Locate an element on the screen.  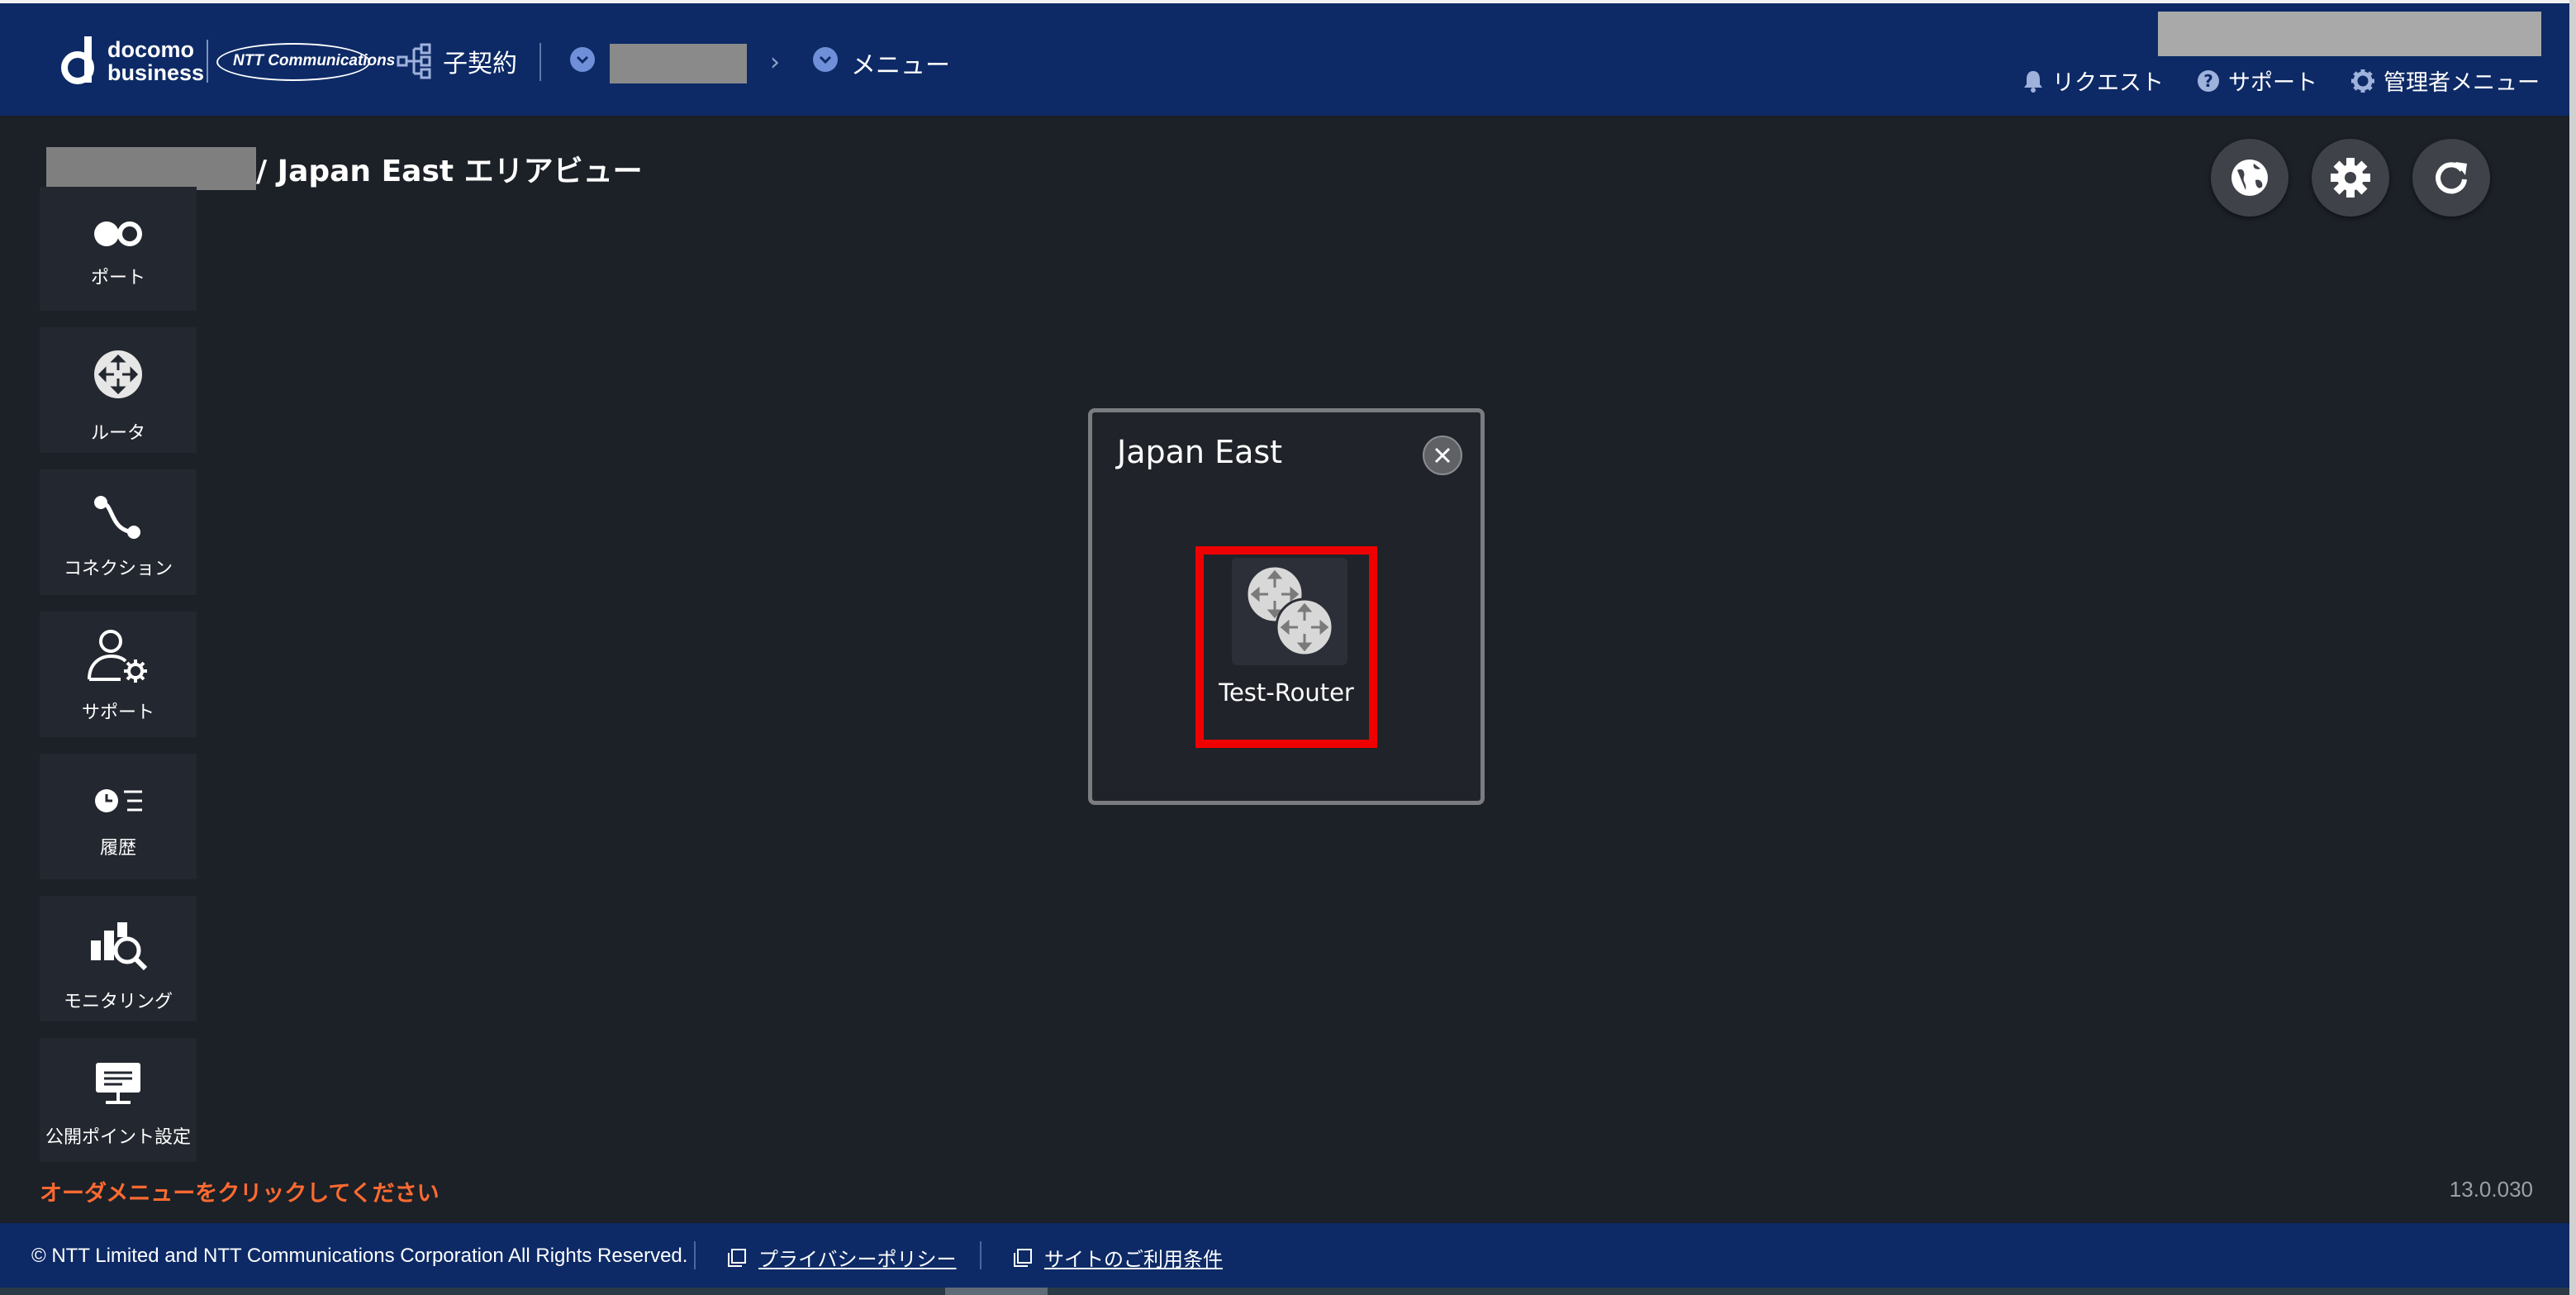
area-dialog: Japan East Test-Router is located at coordinates (1286, 606).